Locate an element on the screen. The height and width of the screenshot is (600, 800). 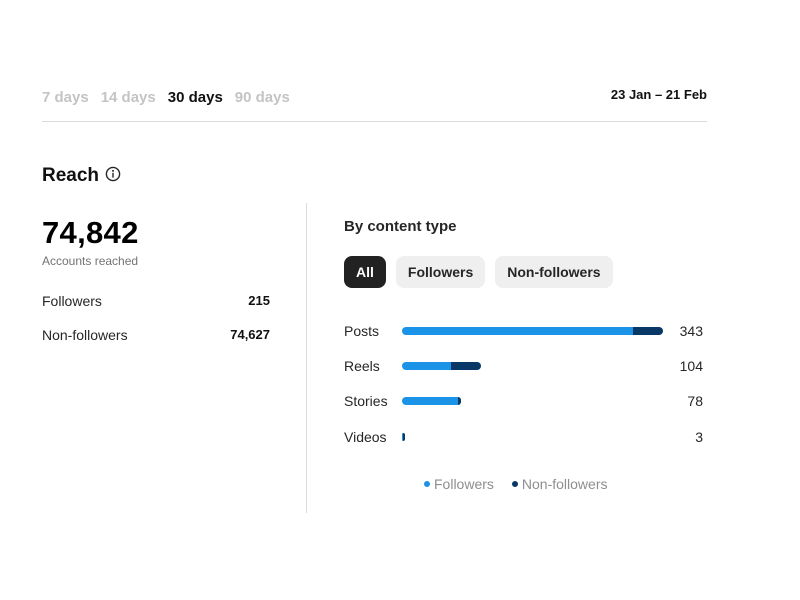
followers-reach-value: 215 is located at coordinates (259, 300).